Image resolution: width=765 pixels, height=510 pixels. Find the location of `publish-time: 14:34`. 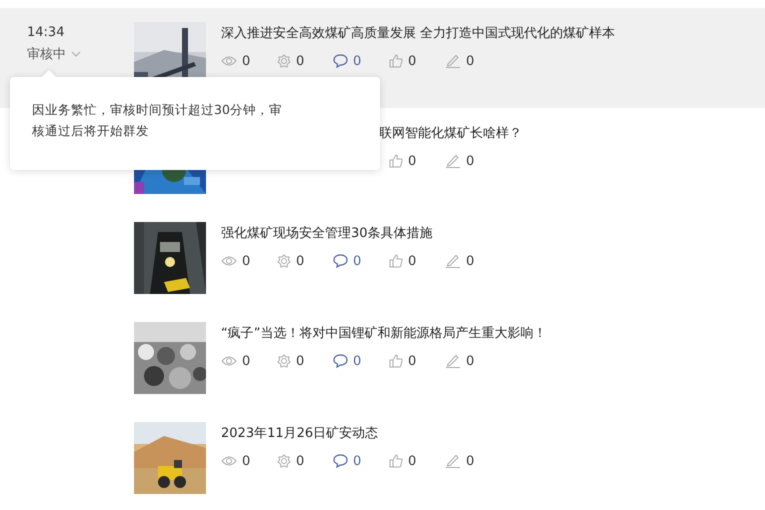

publish-time: 14:34 is located at coordinates (46, 33).